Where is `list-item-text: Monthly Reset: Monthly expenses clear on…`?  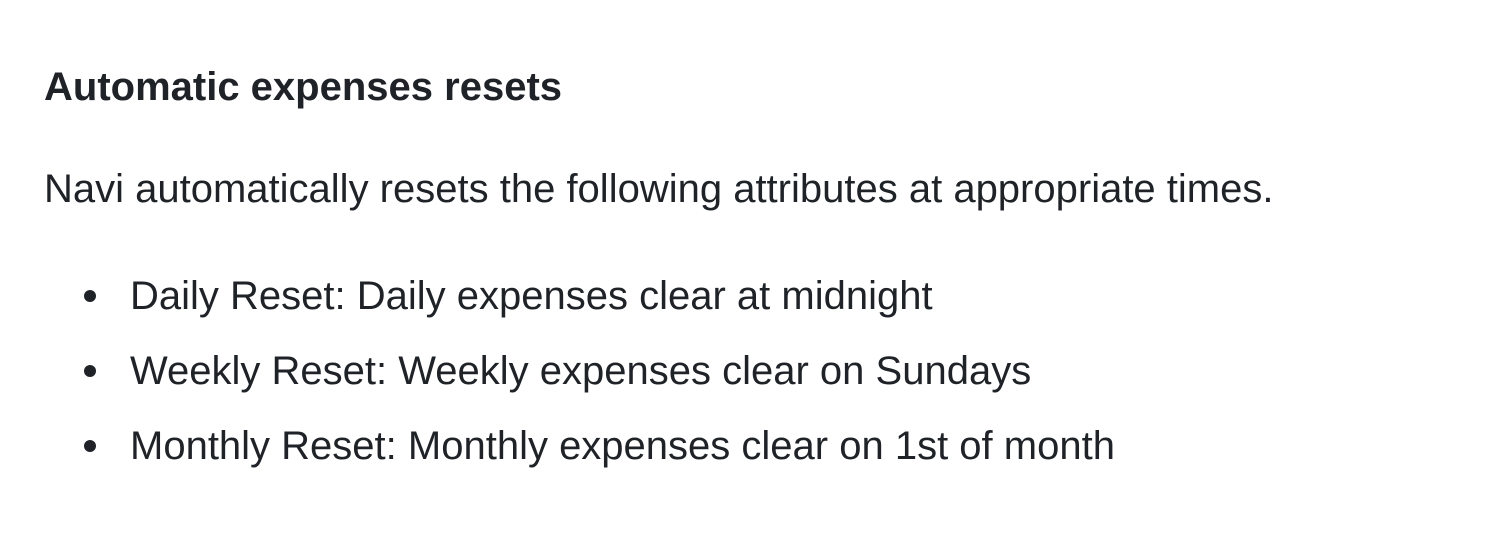 list-item-text: Monthly Reset: Monthly expenses clear on… is located at coordinates (622, 446).